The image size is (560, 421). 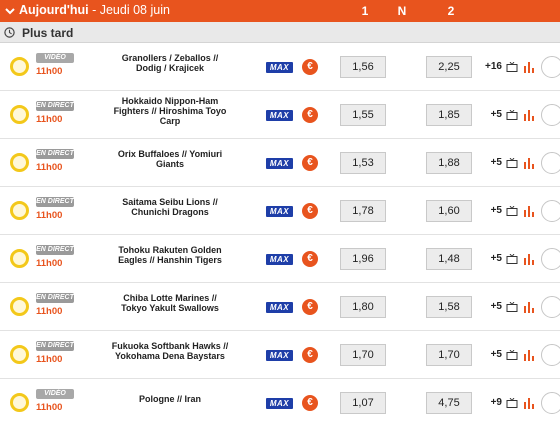 I want to click on event-name-line-2: Tokyo Yakult Swallows, so click(x=170, y=308).